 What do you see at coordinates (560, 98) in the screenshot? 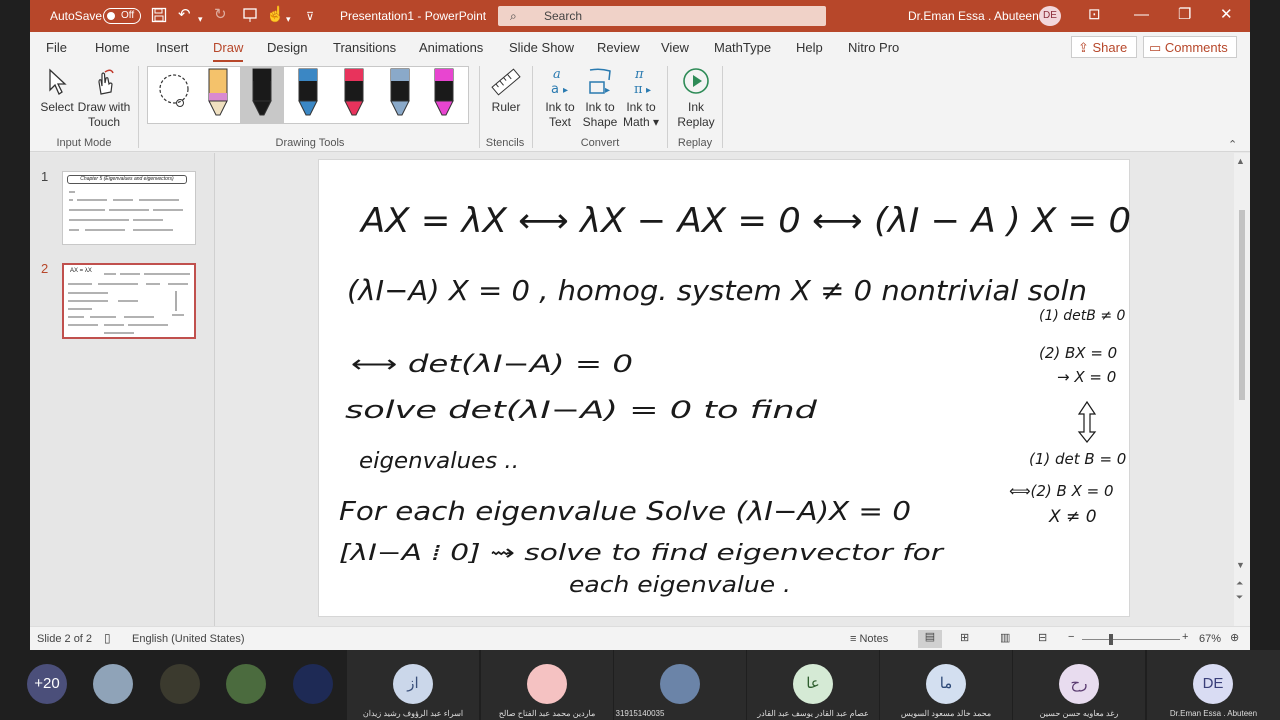
I see `ink-to-text-button: a a ▸ Ink to Text` at bounding box center [560, 98].